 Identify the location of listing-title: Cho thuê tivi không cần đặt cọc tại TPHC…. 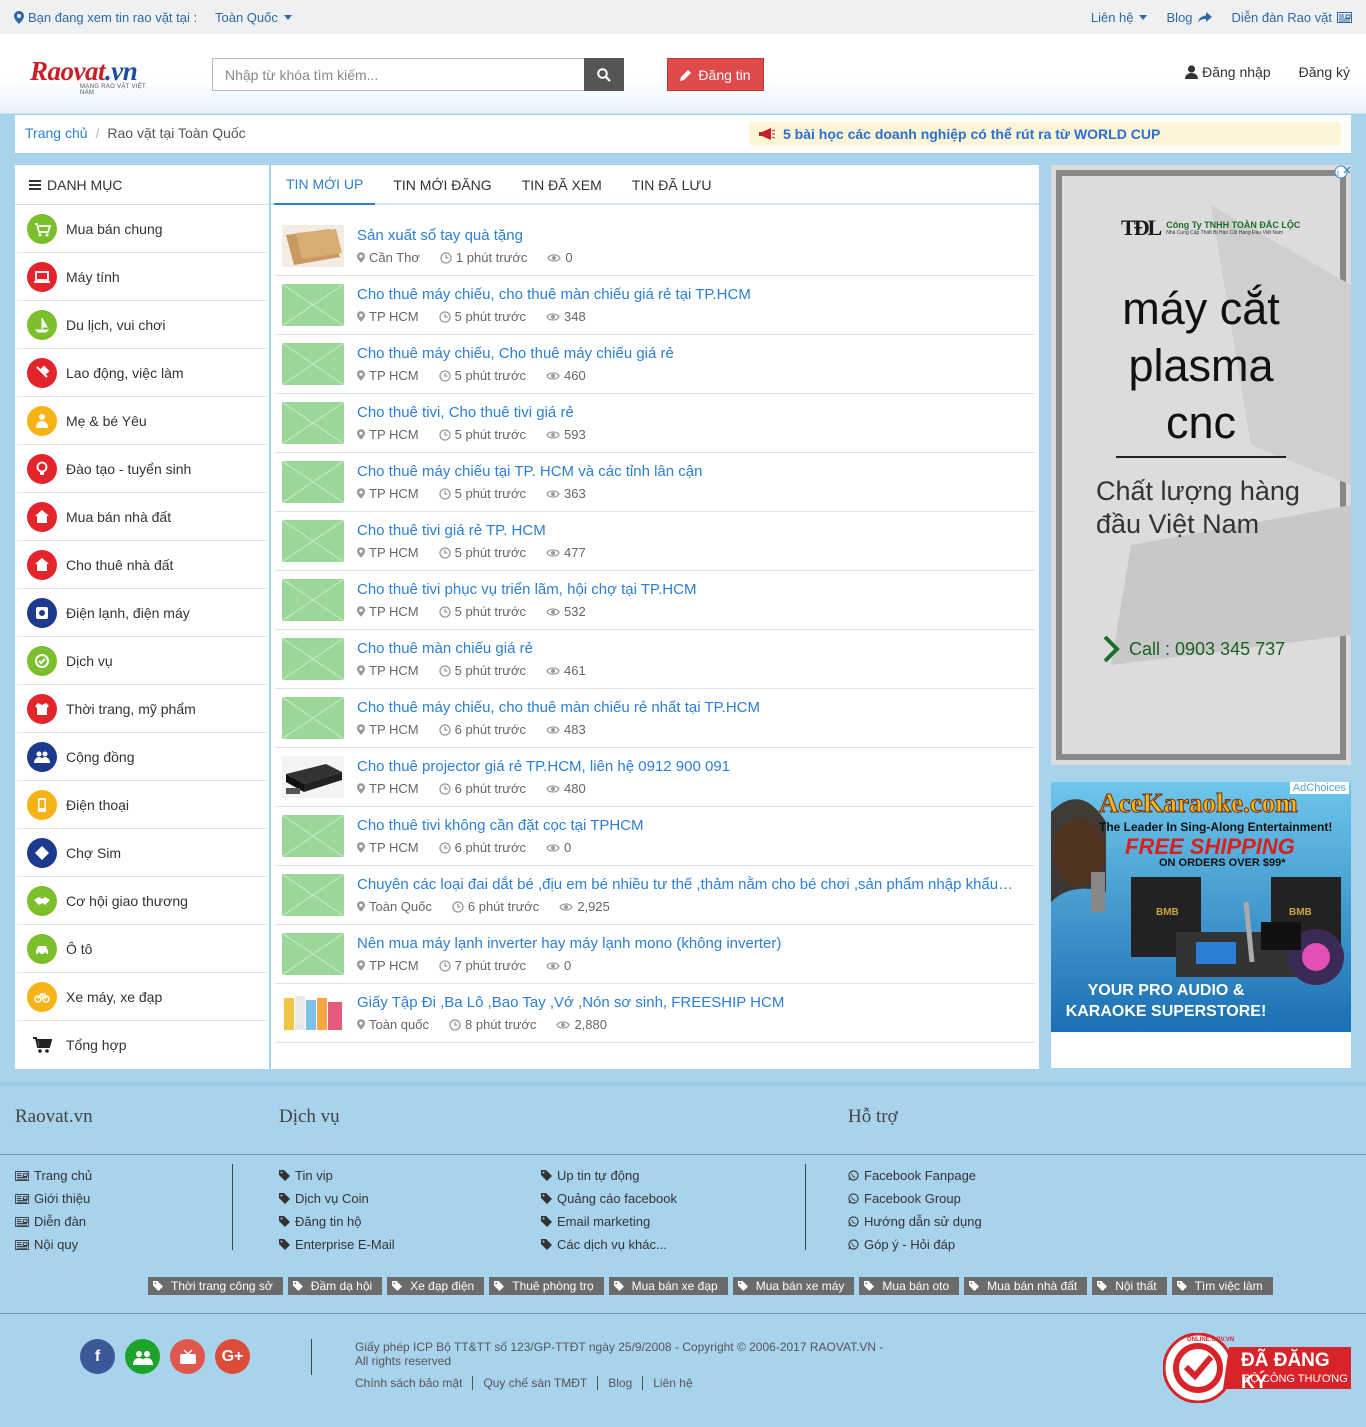
(687, 825).